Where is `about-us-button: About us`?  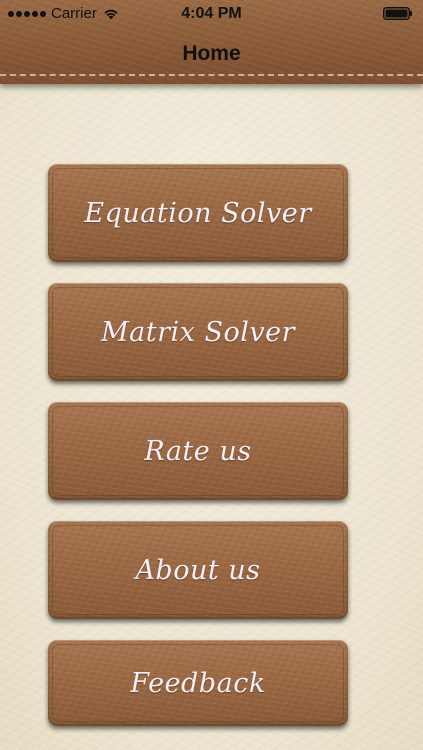 about-us-button: About us is located at coordinates (198, 570).